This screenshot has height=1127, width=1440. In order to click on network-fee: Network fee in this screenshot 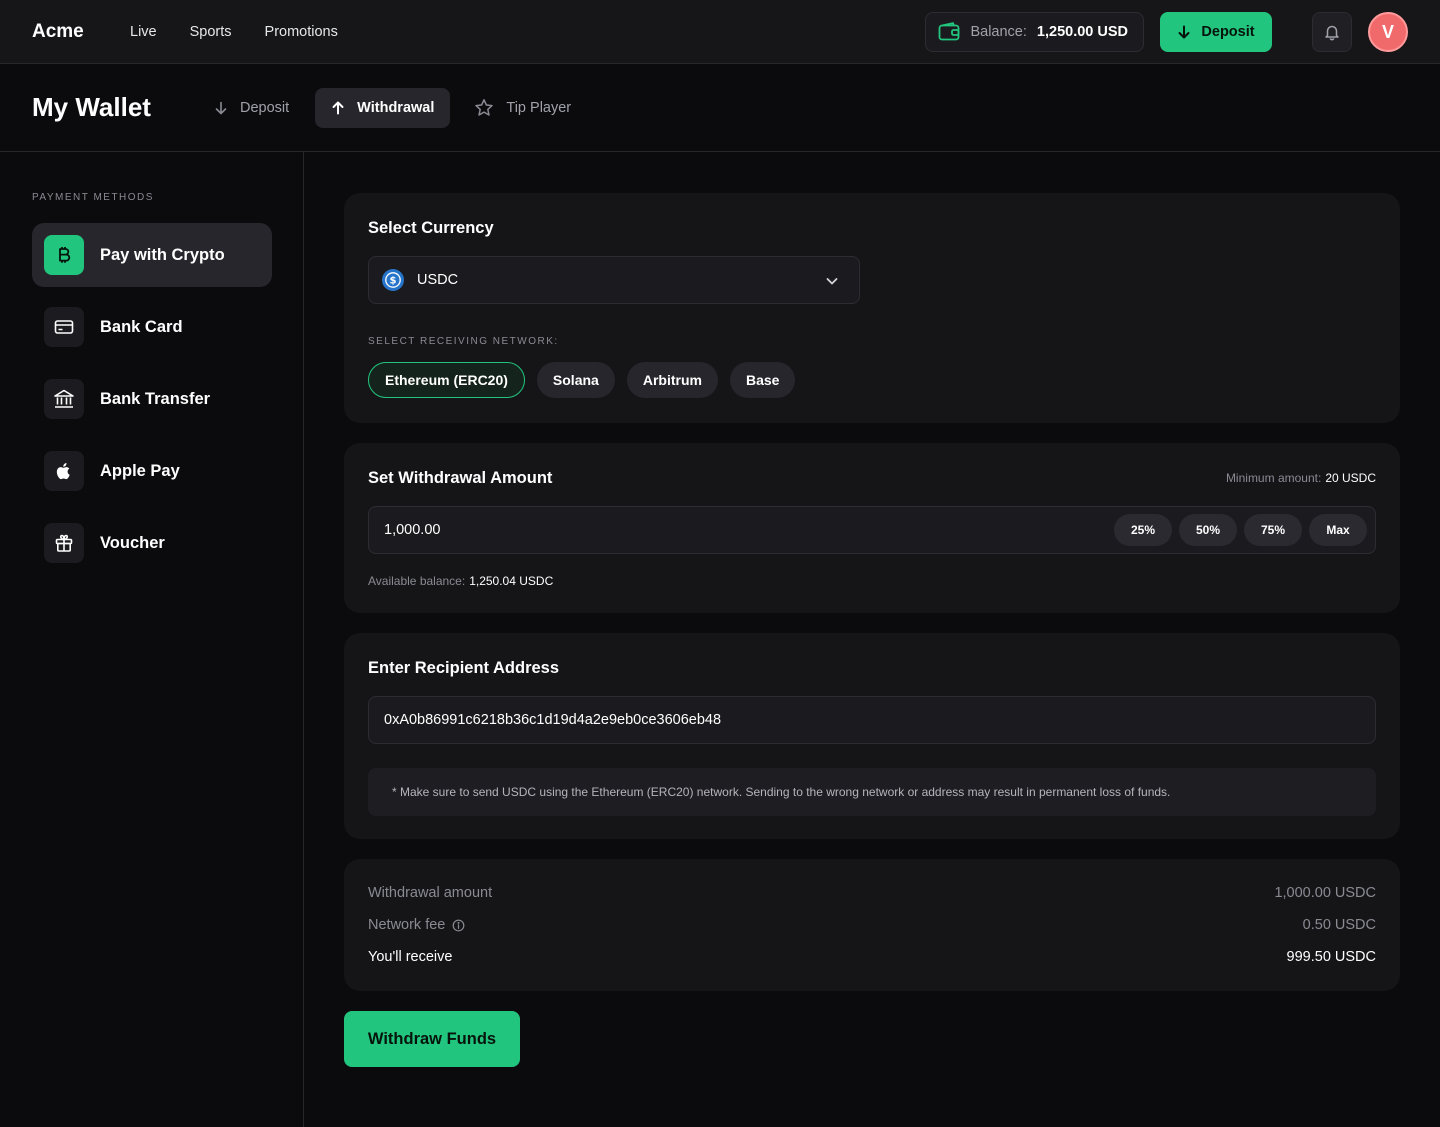, I will do `click(416, 925)`.